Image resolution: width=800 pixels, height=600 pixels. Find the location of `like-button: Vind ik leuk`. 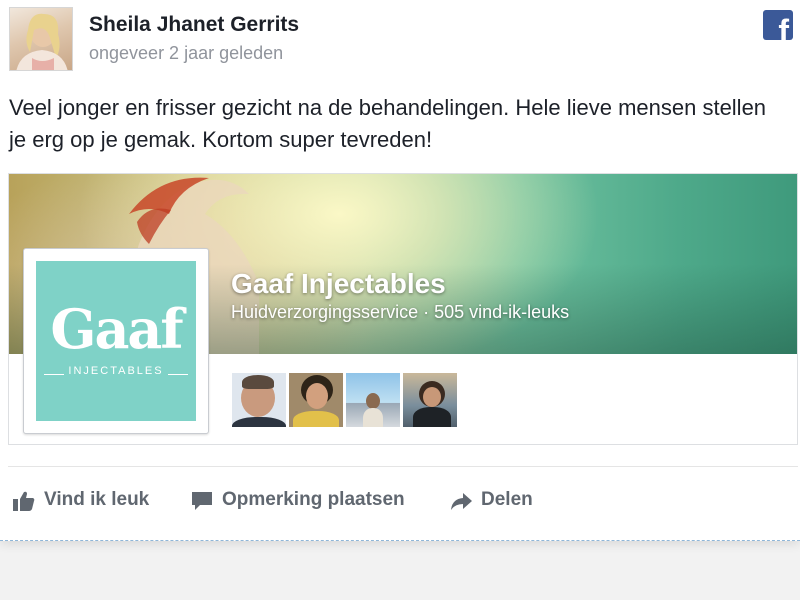

like-button: Vind ik leuk is located at coordinates (87, 501).